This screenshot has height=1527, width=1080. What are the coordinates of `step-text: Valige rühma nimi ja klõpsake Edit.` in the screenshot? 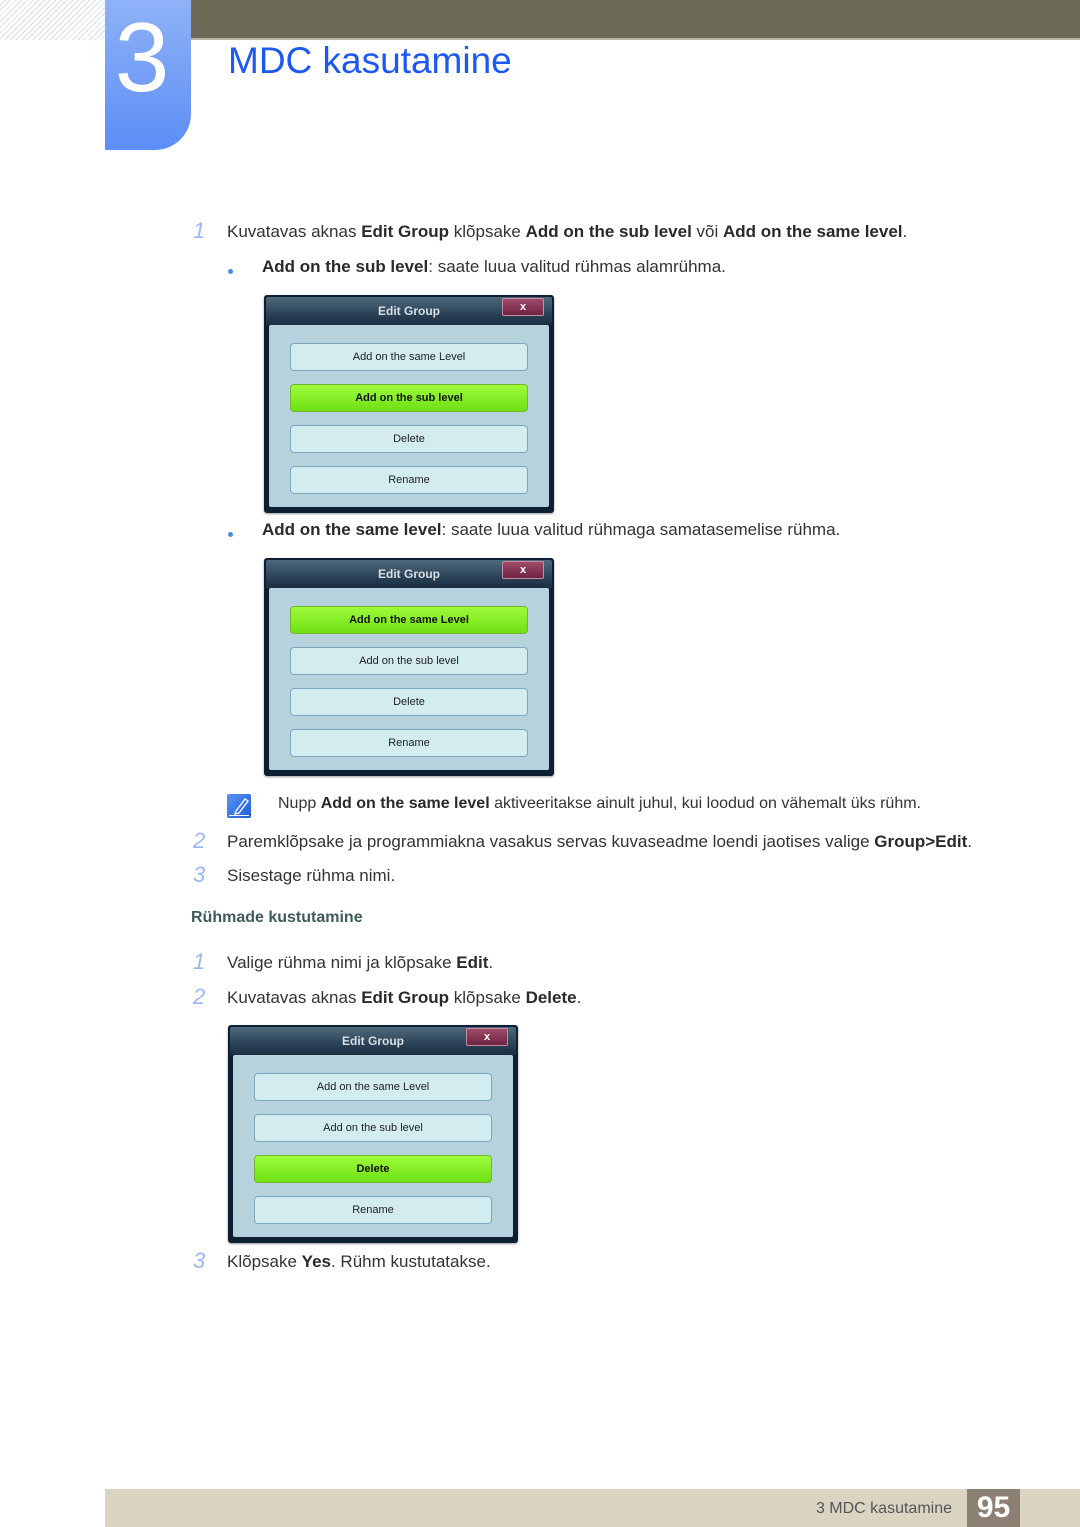 It's located at (360, 963).